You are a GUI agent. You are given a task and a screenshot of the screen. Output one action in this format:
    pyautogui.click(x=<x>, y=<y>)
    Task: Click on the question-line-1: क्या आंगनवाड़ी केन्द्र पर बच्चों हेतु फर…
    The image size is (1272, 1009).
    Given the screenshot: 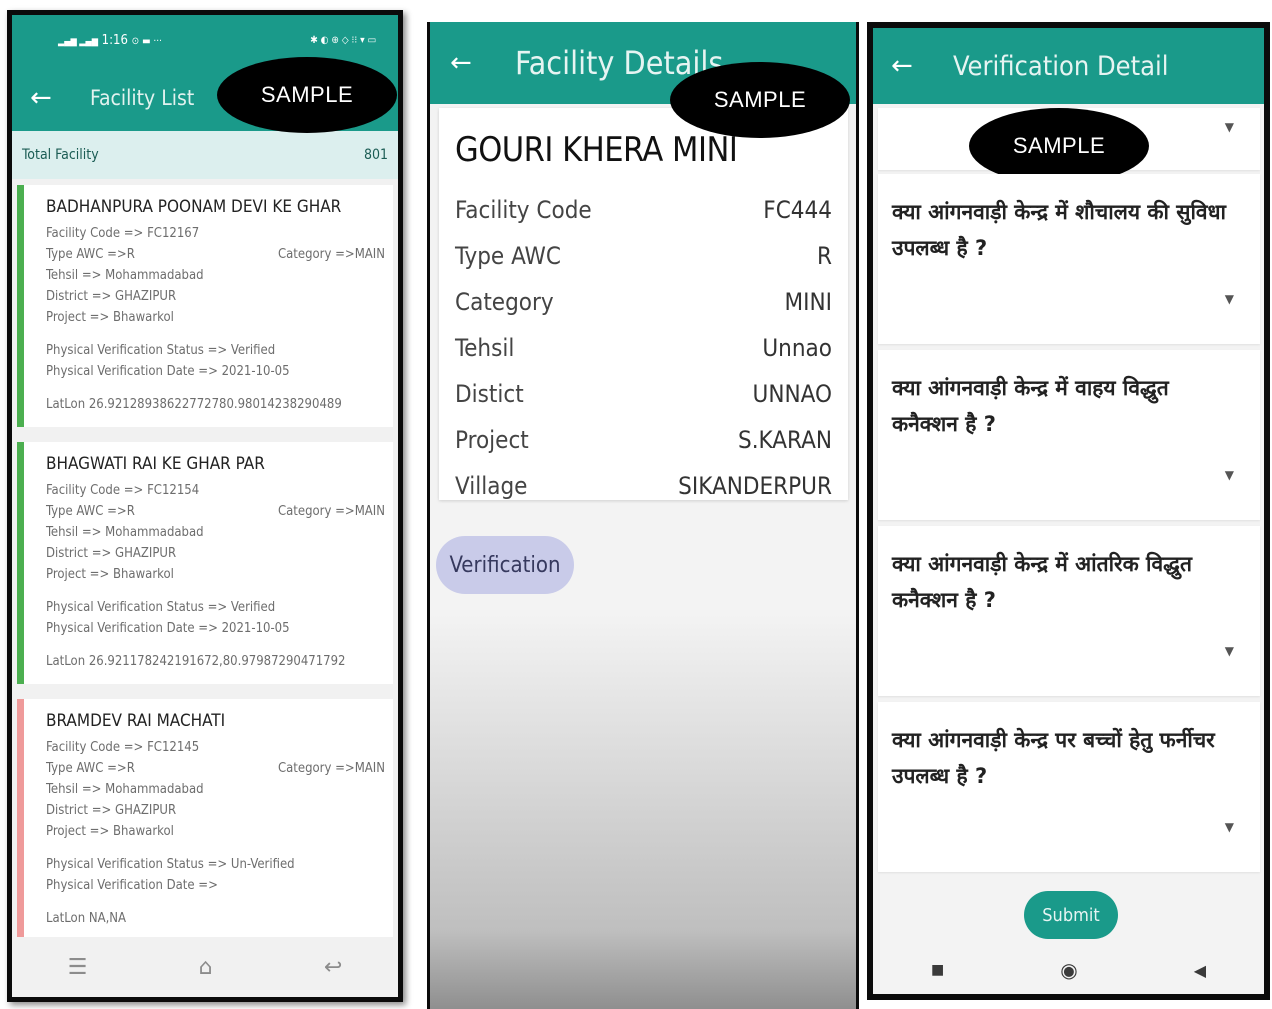 What is the action you would take?
    pyautogui.click(x=1053, y=740)
    